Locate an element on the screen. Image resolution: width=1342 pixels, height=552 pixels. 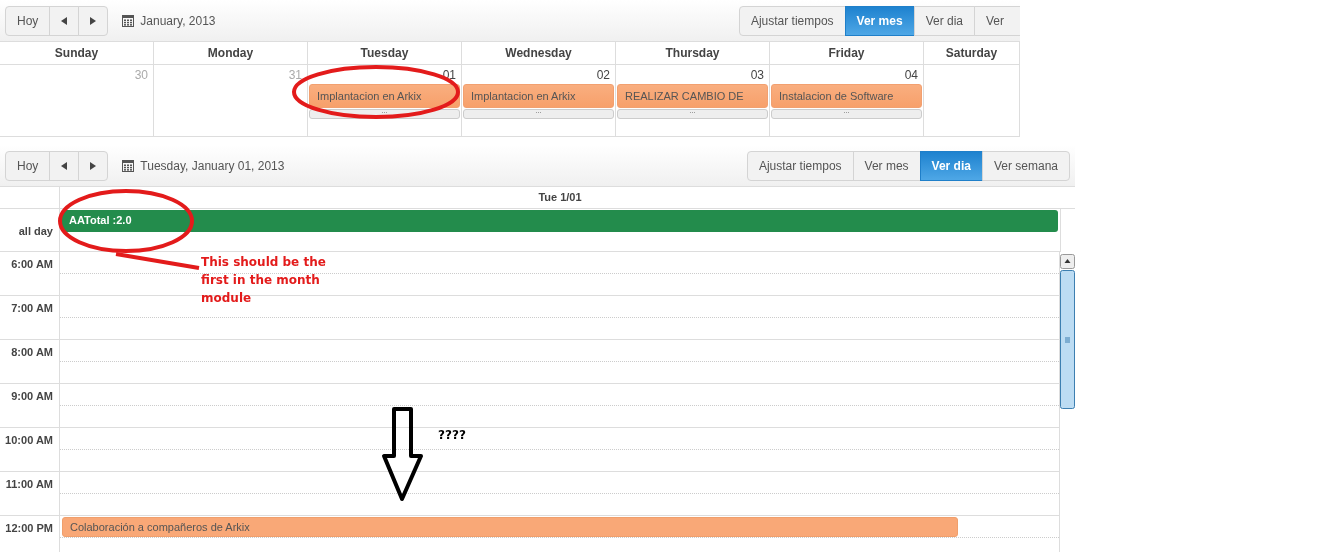
event: REALIZAR CAMBIO DE is located at coordinates (692, 96).